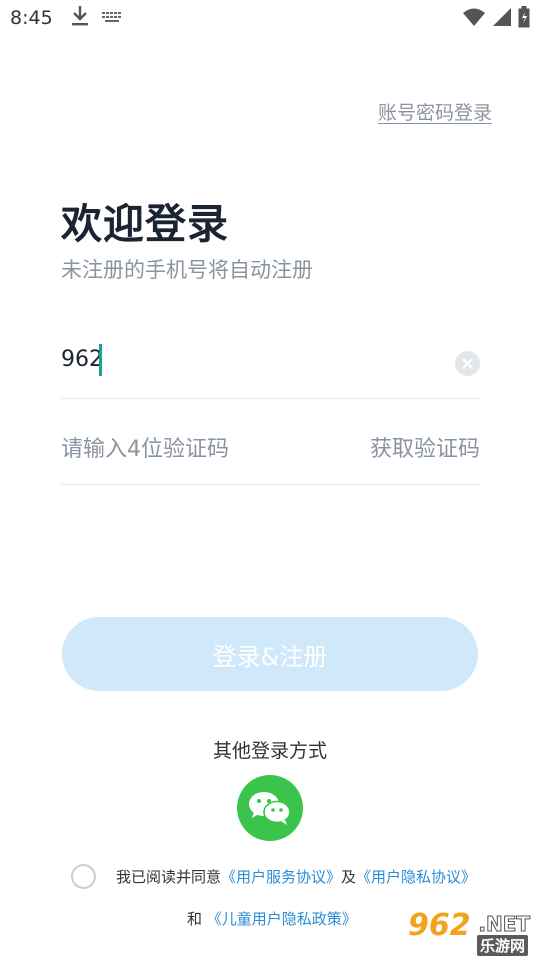  I want to click on login-register-button: 登录&注册, so click(270, 654).